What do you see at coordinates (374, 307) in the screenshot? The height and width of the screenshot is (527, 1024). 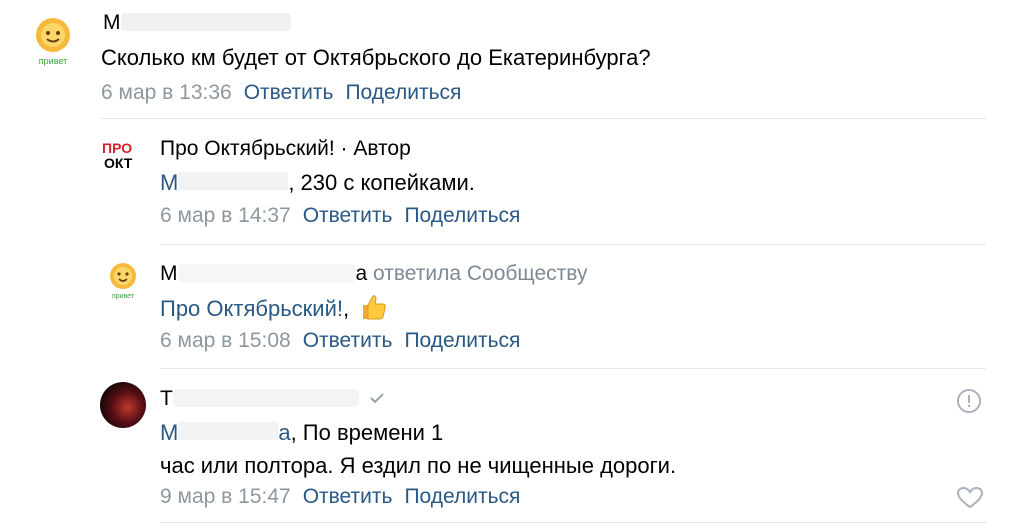 I see `thumbs-up-emoji` at bounding box center [374, 307].